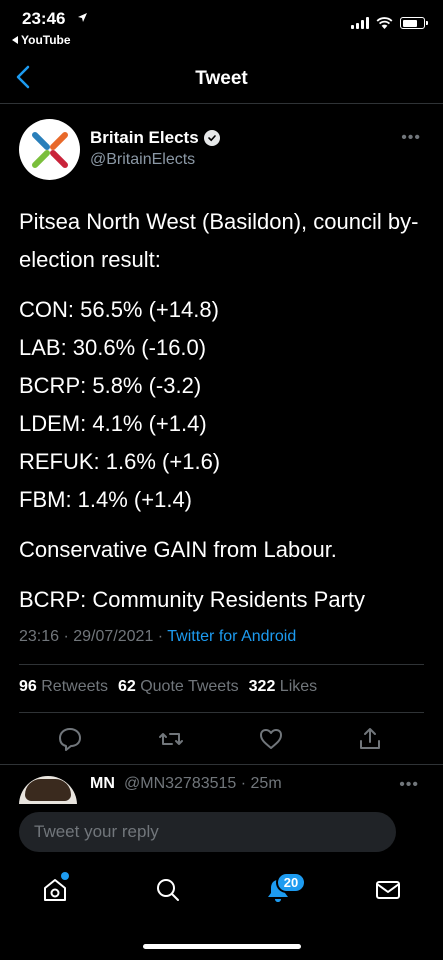  I want to click on retweets-count: 96, so click(28, 686).